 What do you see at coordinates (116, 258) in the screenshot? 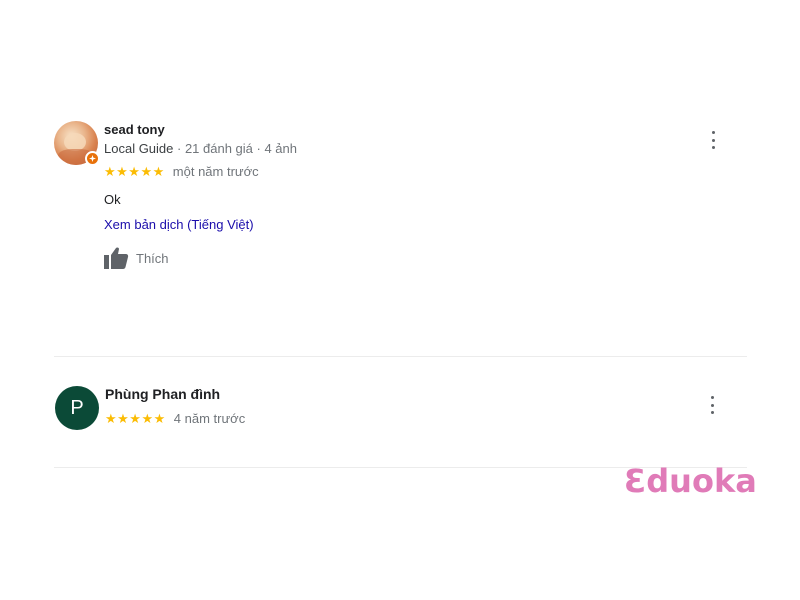
I see `thumbs-up-icon` at bounding box center [116, 258].